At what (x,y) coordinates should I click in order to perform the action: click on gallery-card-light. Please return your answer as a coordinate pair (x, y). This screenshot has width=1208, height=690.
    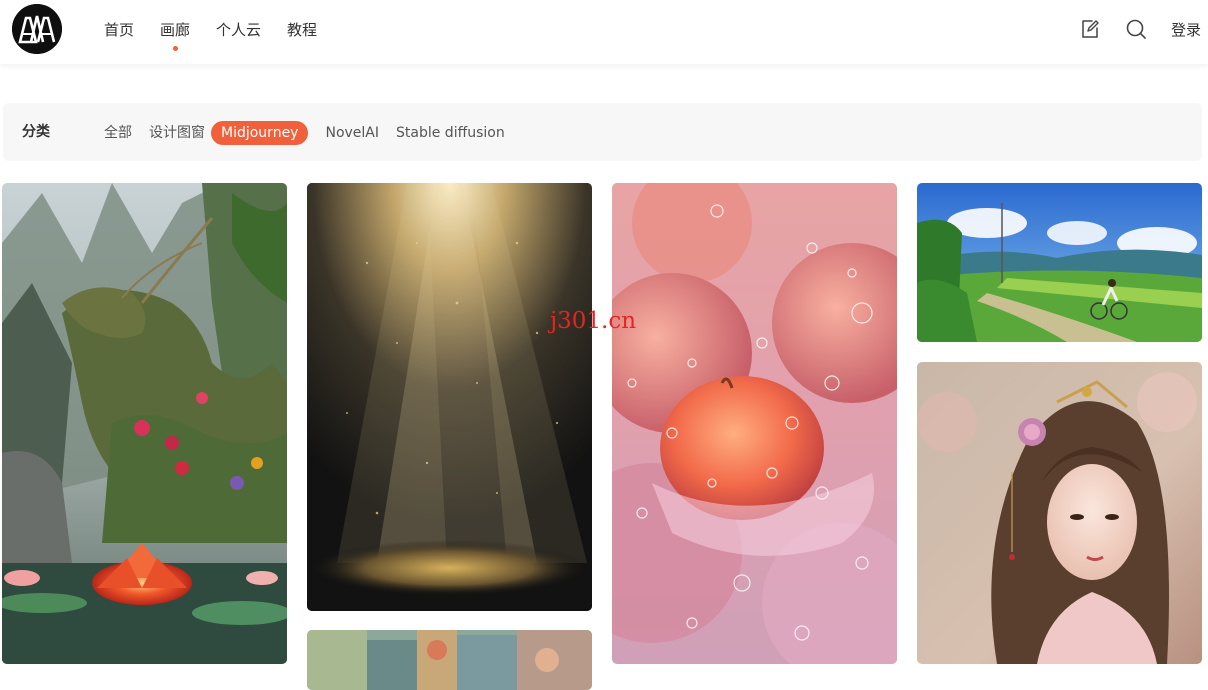
    Looking at the image, I should click on (449, 397).